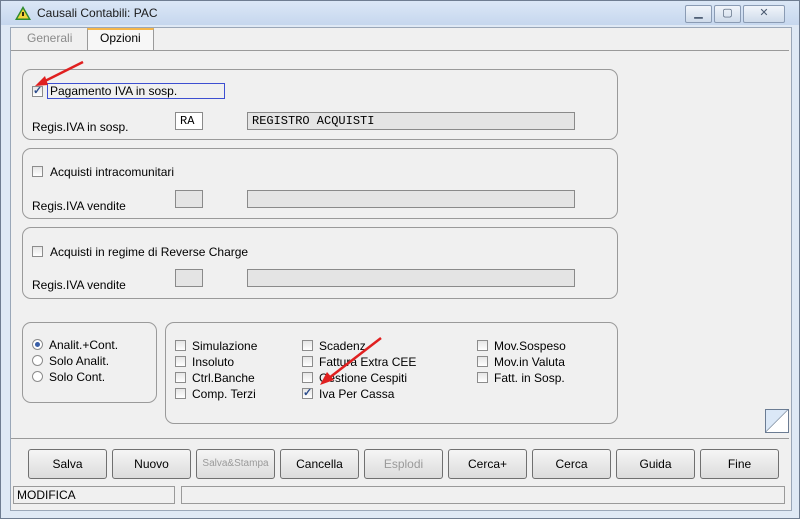 The width and height of the screenshot is (800, 519). I want to click on maximize-icon: ▢, so click(727, 13).